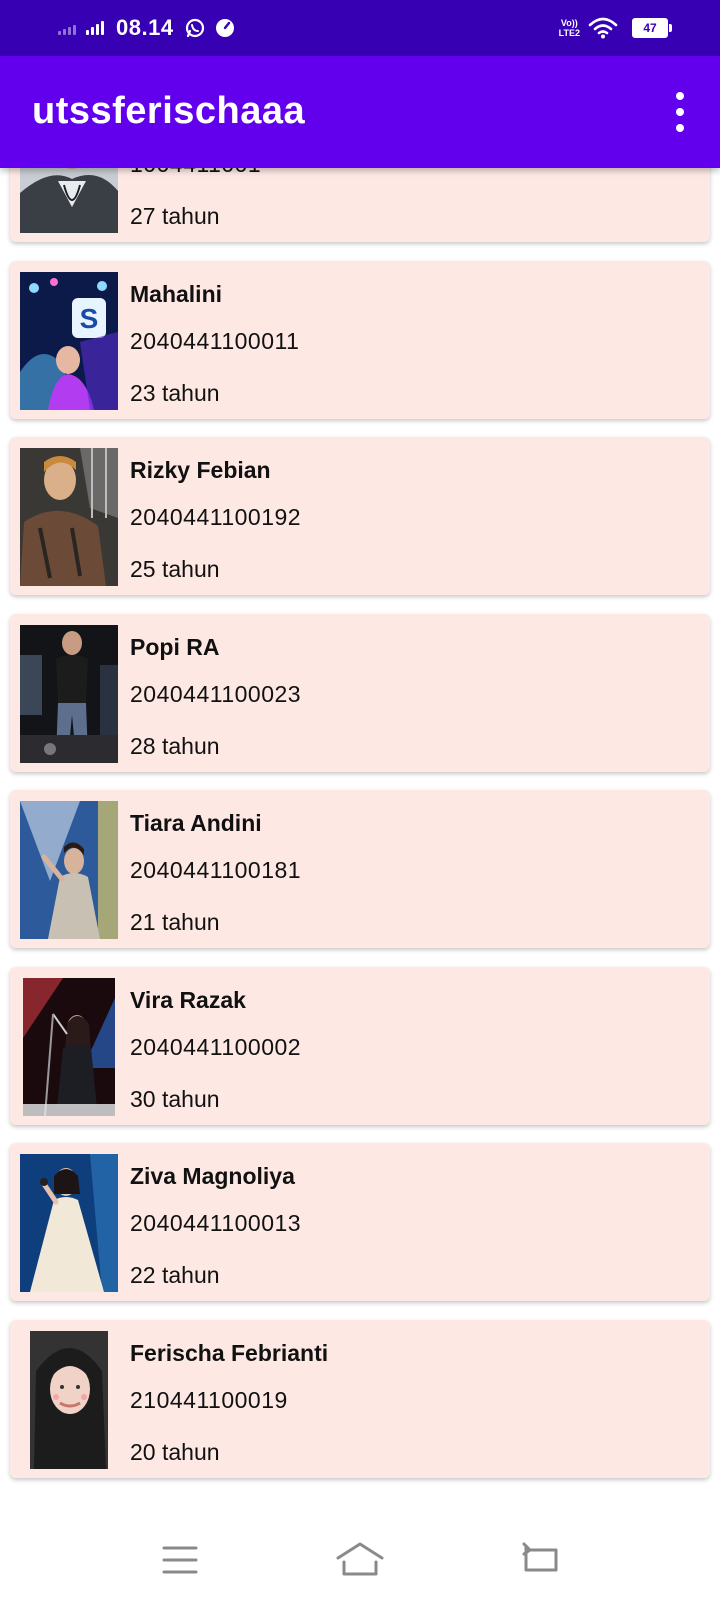 The width and height of the screenshot is (720, 1600). I want to click on clock: 08.14, so click(145, 27).